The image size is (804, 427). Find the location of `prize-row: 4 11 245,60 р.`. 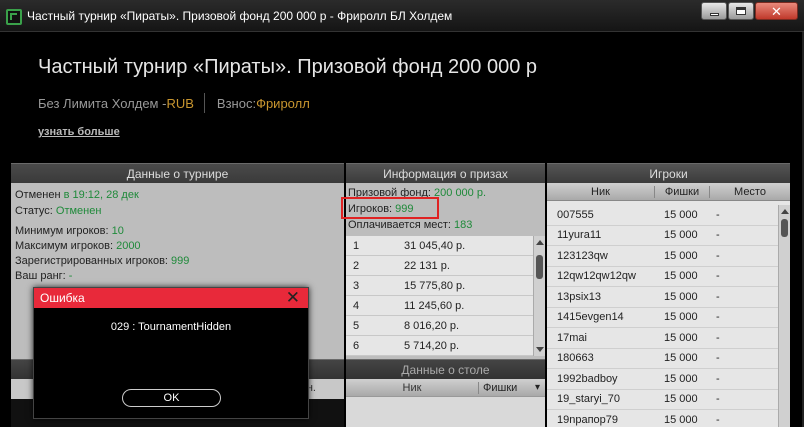

prize-row: 4 11 245,60 р. is located at coordinates (445, 306).